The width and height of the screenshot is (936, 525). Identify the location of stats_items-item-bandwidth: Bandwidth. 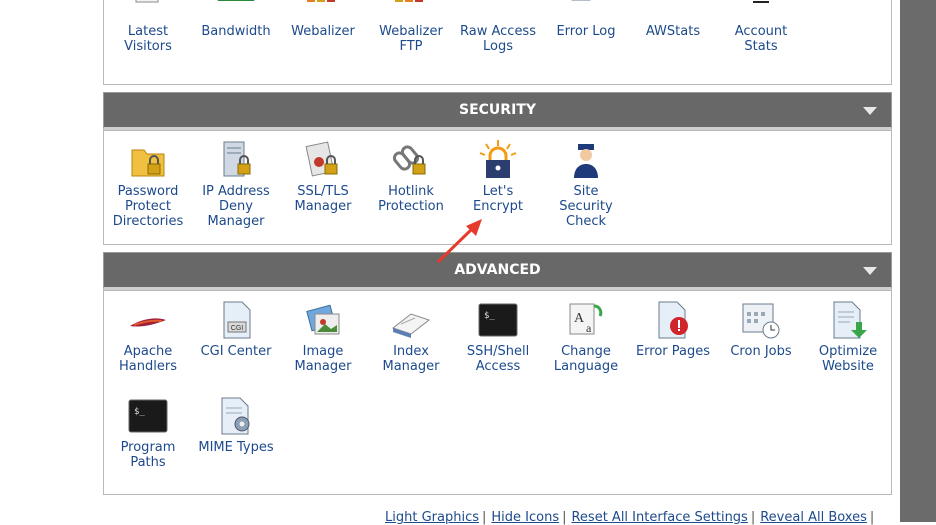
(236, 19).